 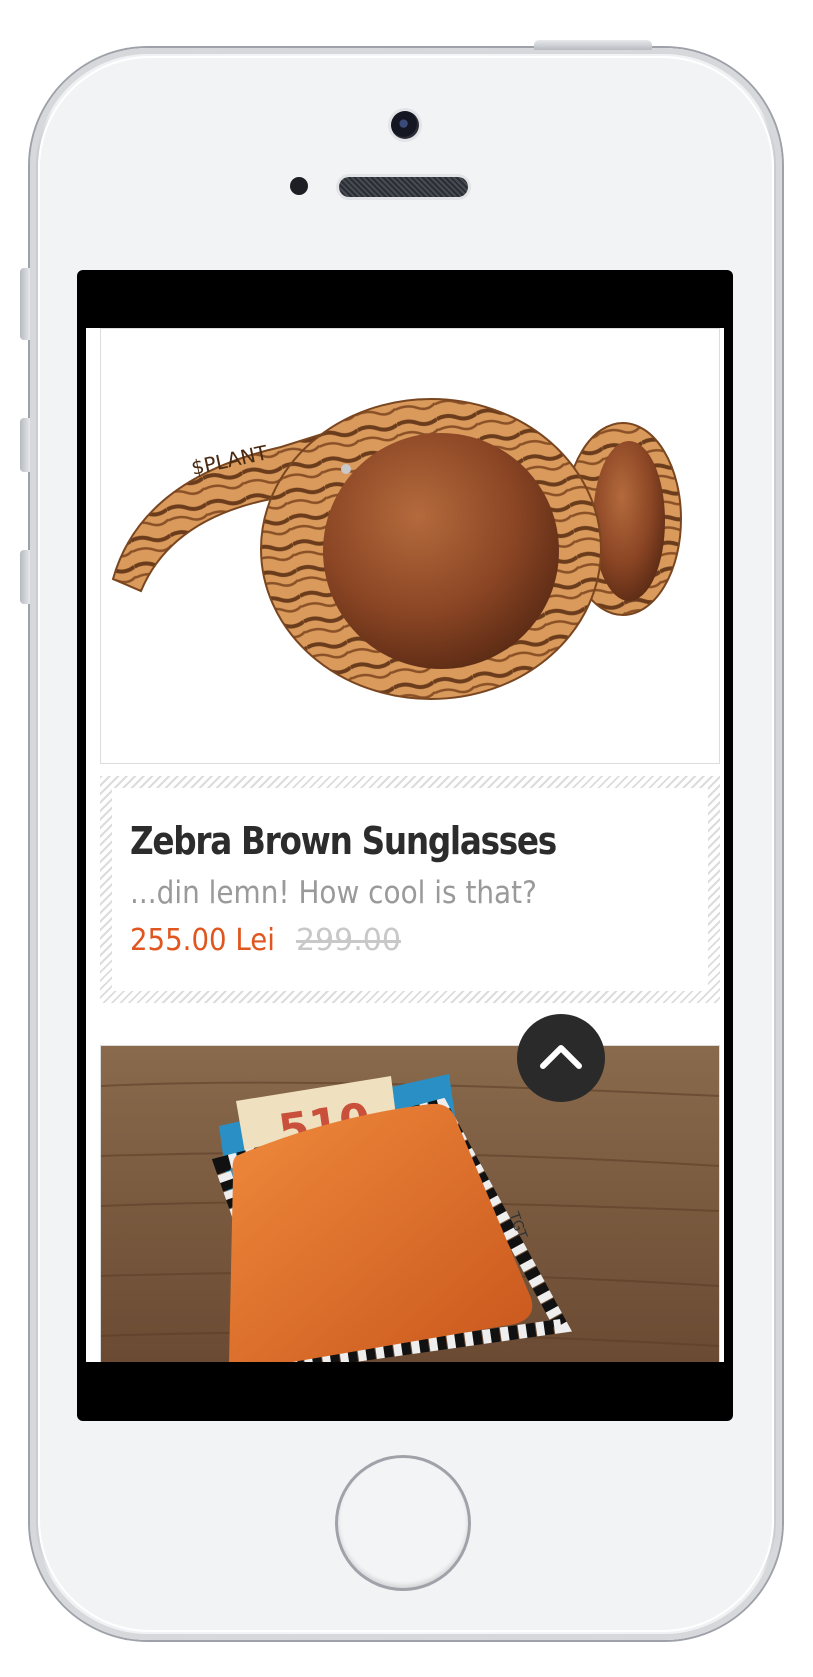 What do you see at coordinates (403, 1523) in the screenshot?
I see `home-button` at bounding box center [403, 1523].